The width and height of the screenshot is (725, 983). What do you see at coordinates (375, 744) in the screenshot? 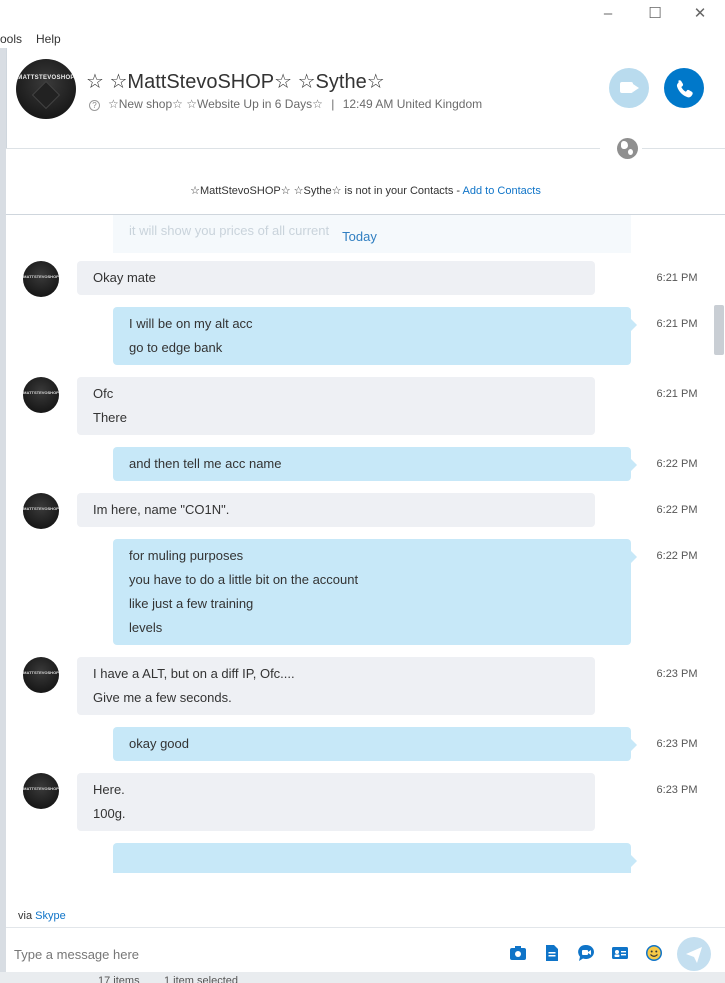
I see `message-bubble: okay good` at bounding box center [375, 744].